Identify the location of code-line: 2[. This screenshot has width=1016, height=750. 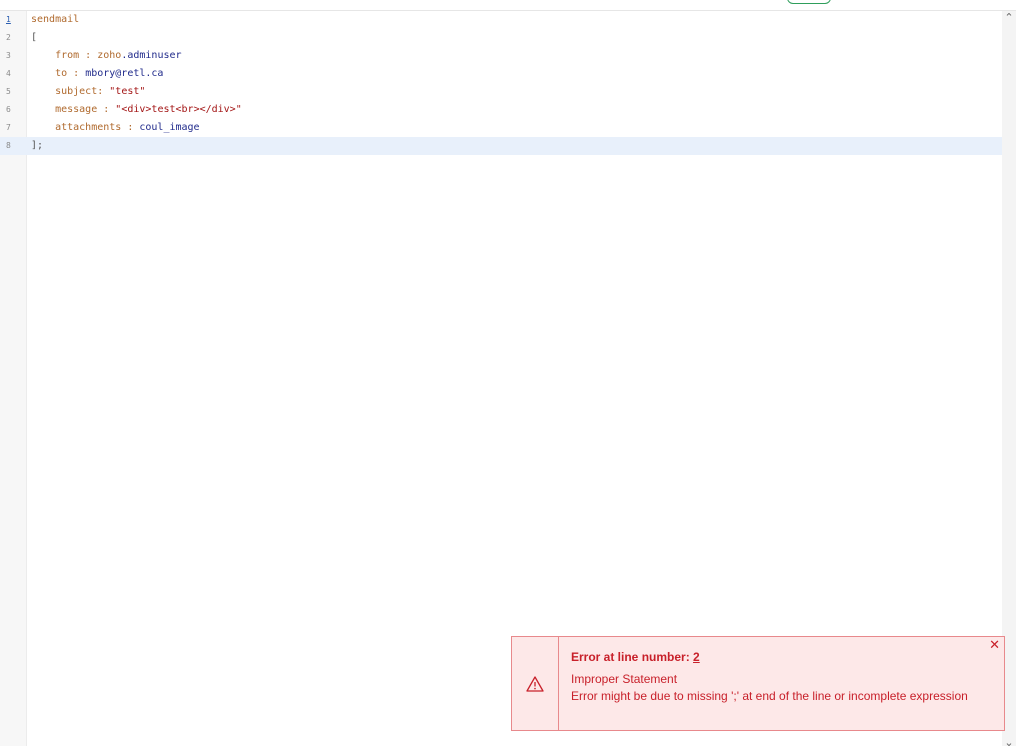
(501, 38).